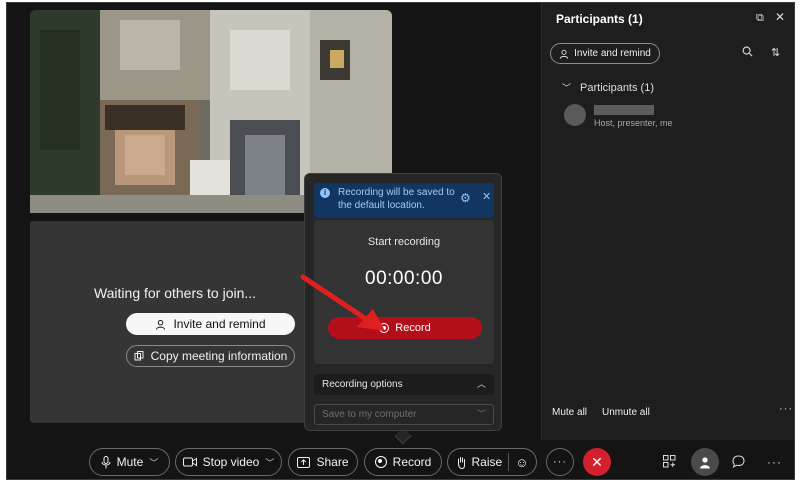  I want to click on participants-group-header: ﹀ Participants (1), so click(608, 87).